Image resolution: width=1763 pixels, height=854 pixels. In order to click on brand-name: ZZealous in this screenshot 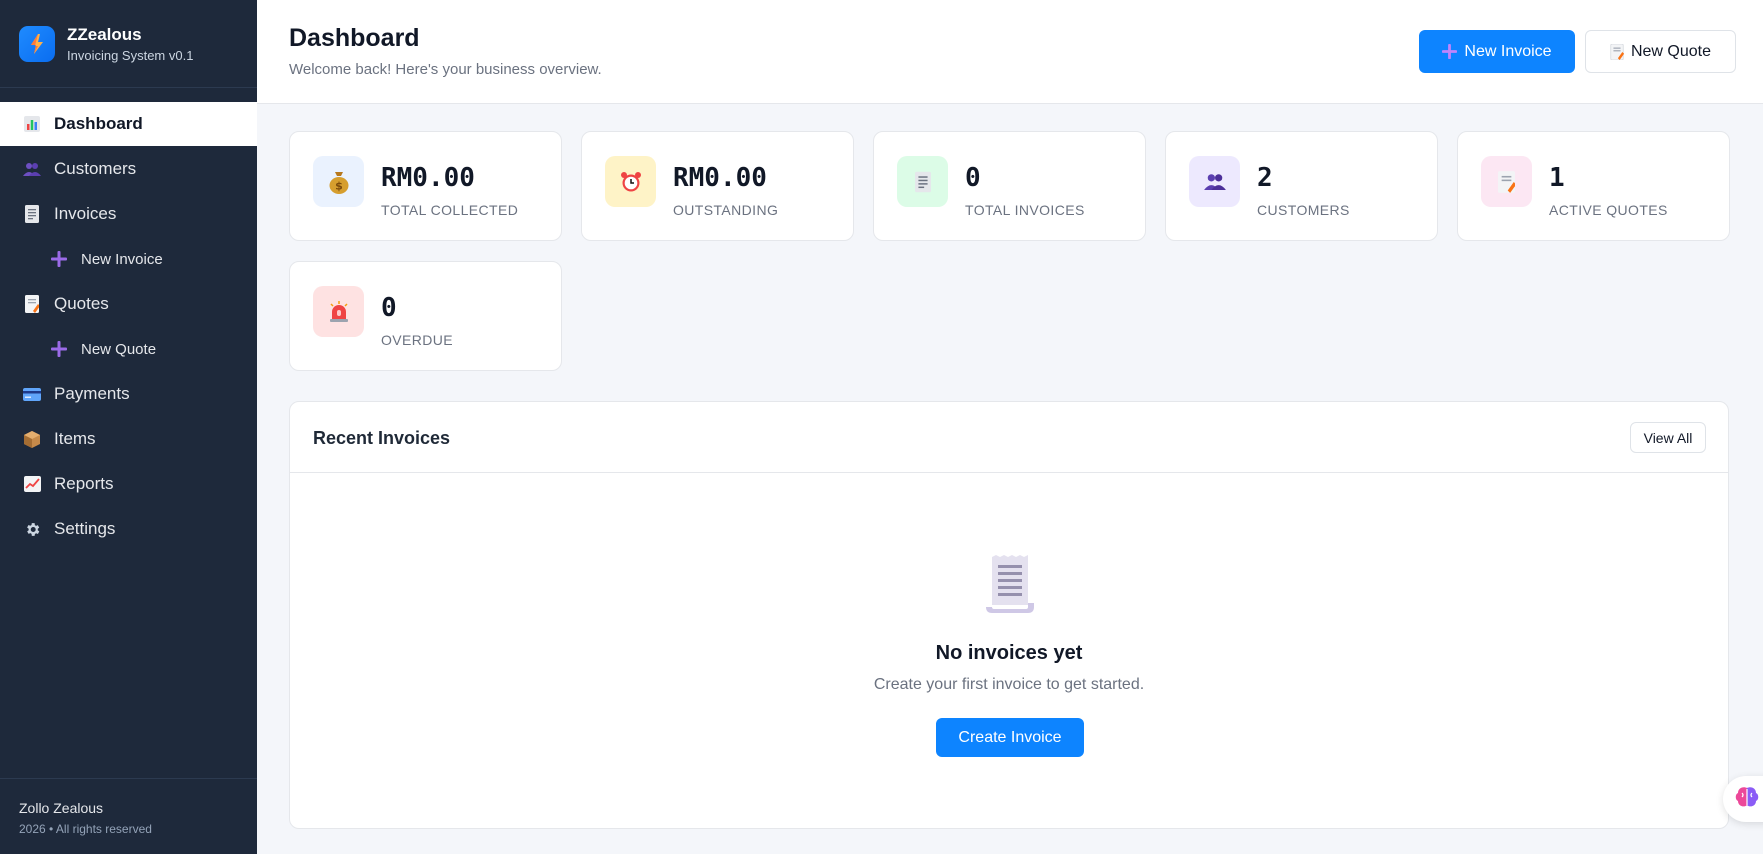, I will do `click(104, 34)`.